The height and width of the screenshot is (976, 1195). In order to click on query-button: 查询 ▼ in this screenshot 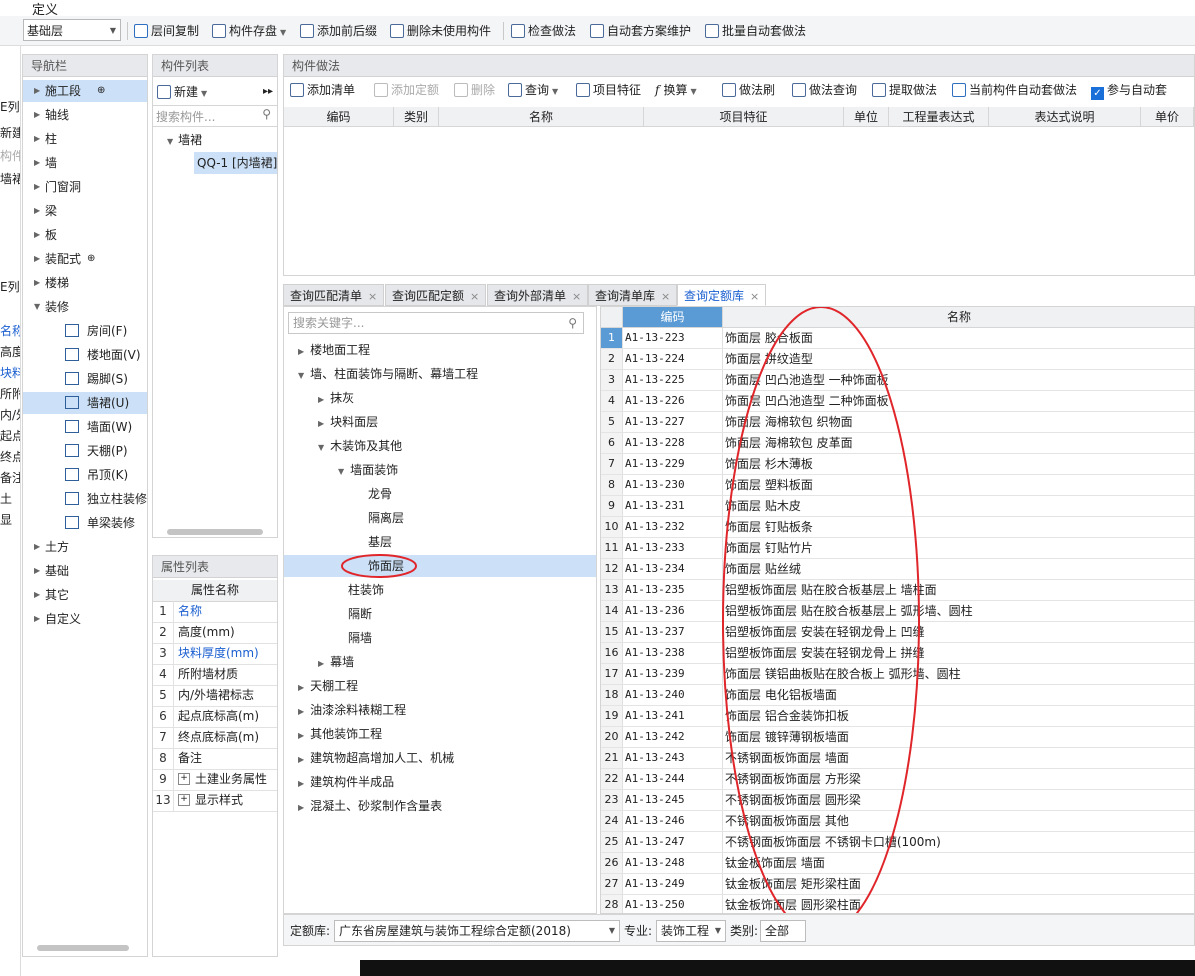, I will do `click(533, 90)`.